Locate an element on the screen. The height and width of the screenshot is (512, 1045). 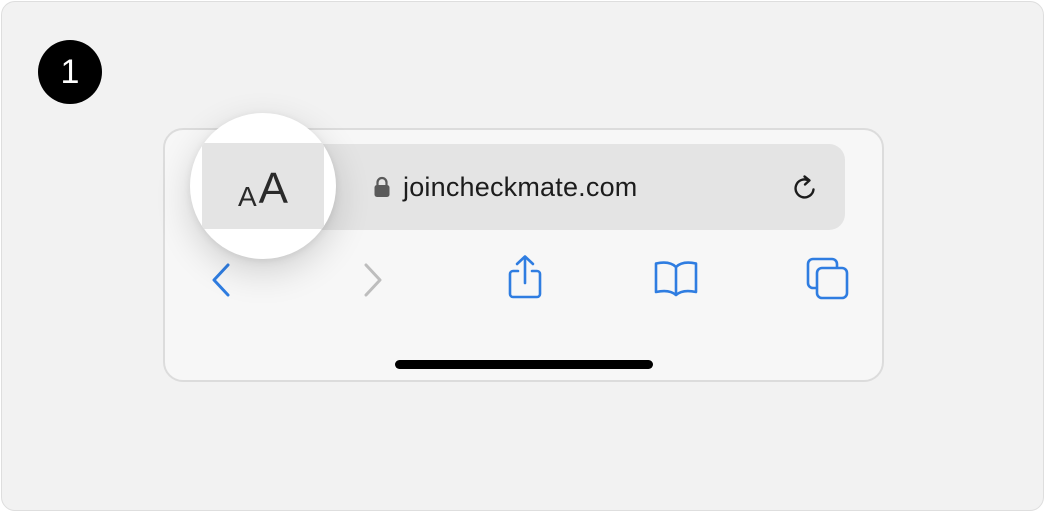
text-size-button-magnifier: A A is located at coordinates (263, 186).